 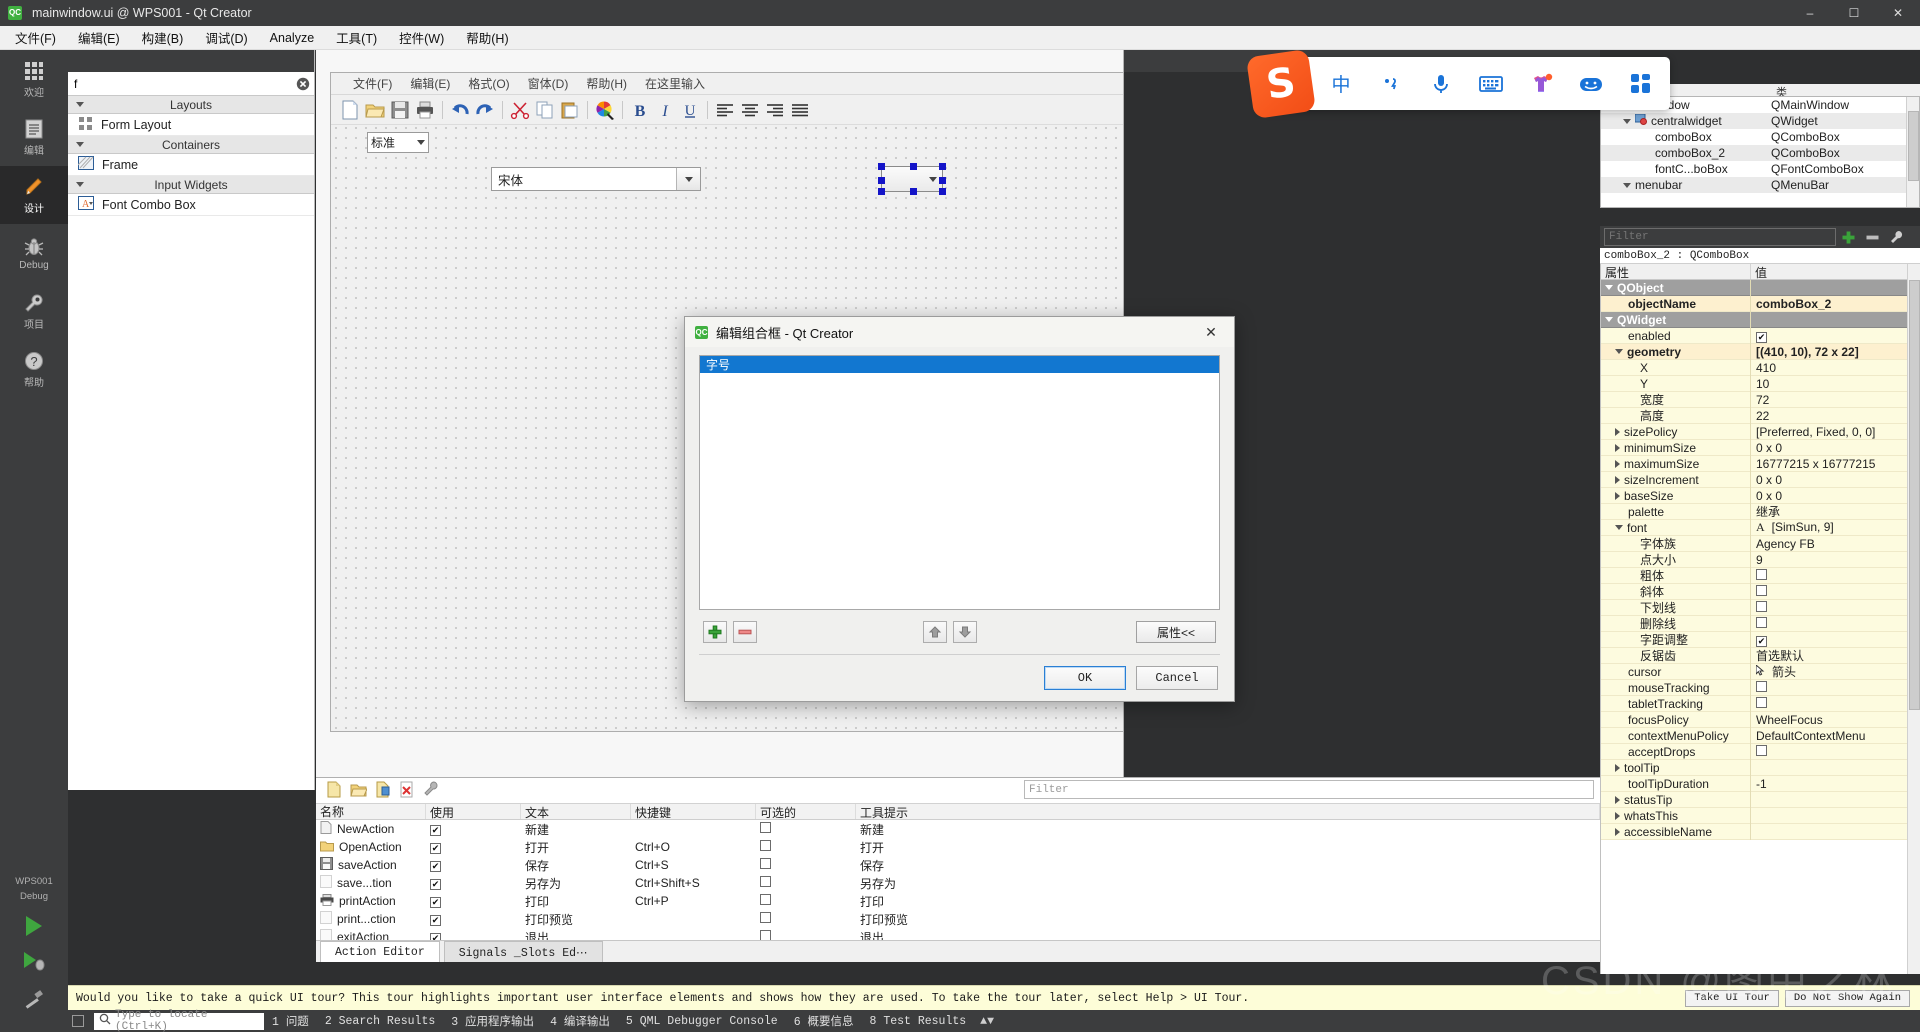 I want to click on action-text: 打印预览, so click(x=576, y=919).